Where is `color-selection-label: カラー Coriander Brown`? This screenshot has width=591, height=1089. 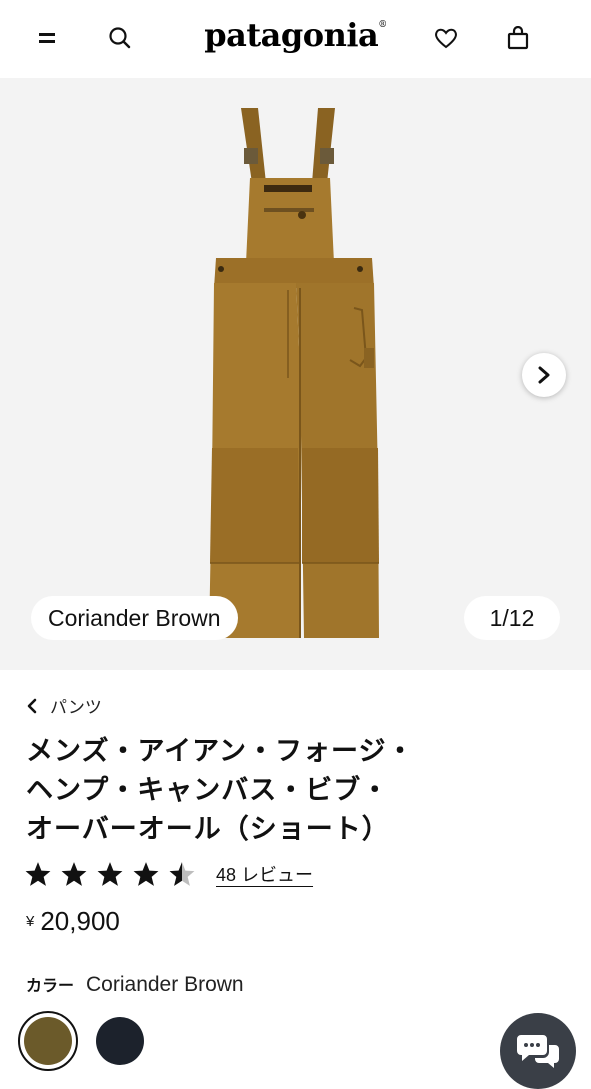 color-selection-label: カラー Coriander Brown is located at coordinates (135, 984).